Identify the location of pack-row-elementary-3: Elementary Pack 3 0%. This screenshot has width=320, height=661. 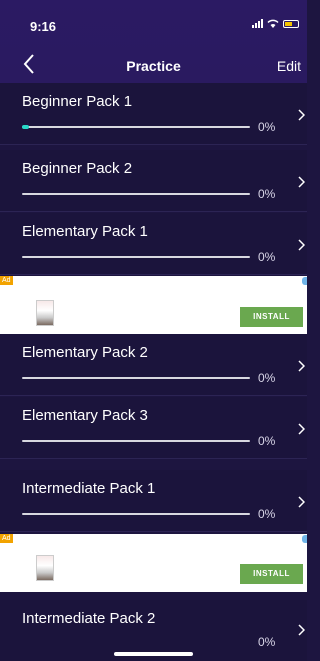
(153, 428).